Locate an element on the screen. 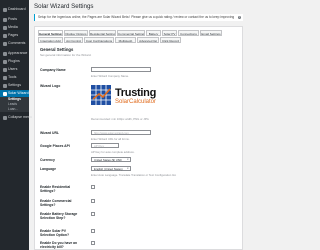  wizard-url-field: http://www.solar-wizard.com is located at coordinates (121, 132).